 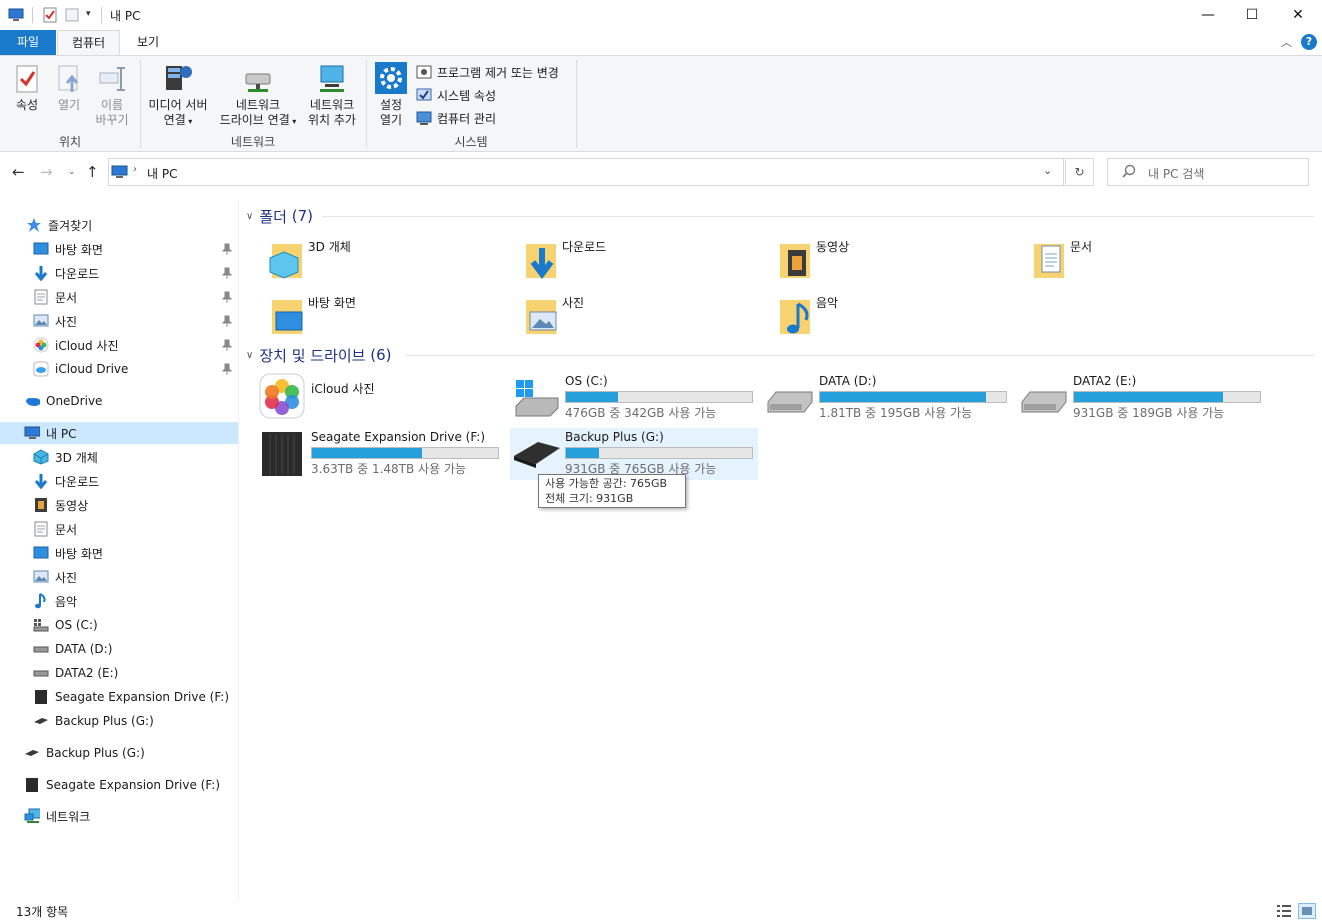 I want to click on large-icons-view-icon, so click(x=1307, y=911).